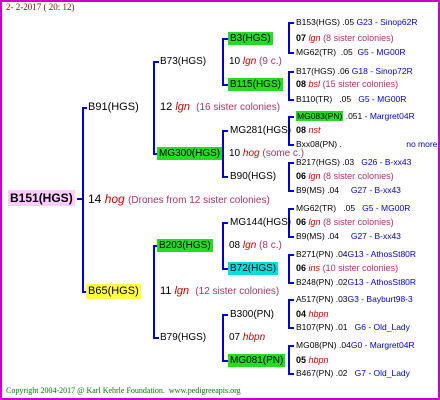  I want to click on queen-g2-3: B79(HGS), so click(183, 337).